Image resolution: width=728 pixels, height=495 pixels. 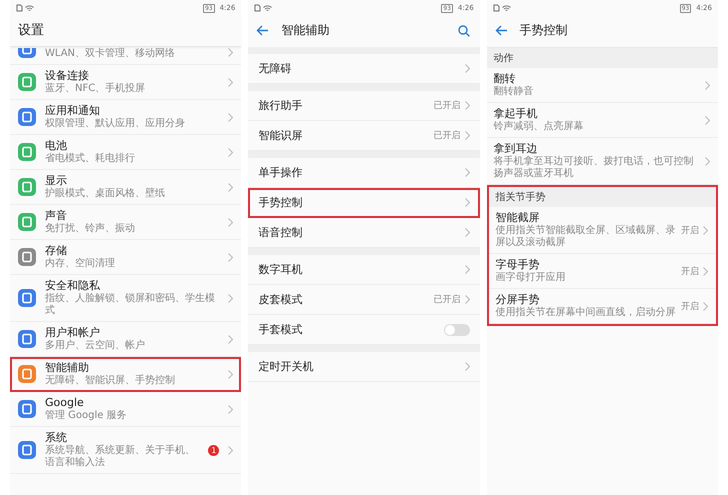 I want to click on gesture-item: 翻转 翻转静音, so click(x=602, y=85).